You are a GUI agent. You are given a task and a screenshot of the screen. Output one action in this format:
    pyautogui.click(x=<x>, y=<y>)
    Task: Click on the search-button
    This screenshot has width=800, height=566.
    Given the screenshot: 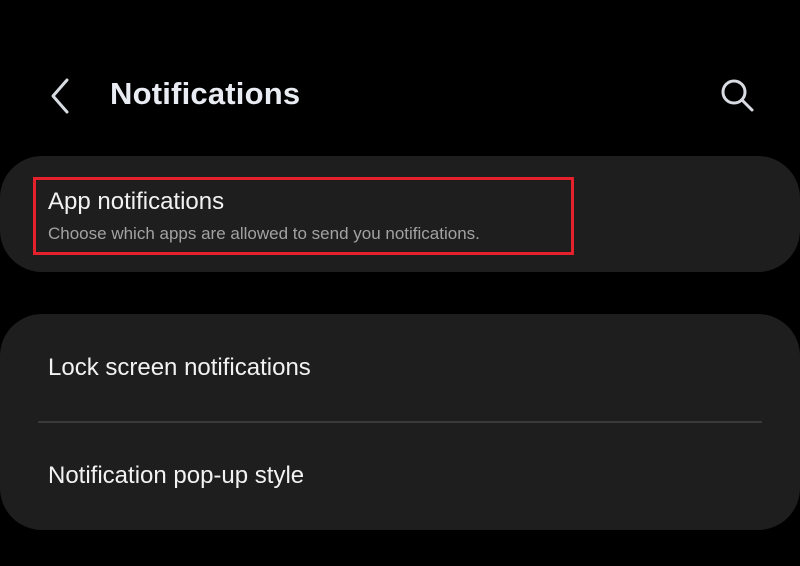 What is the action you would take?
    pyautogui.click(x=738, y=96)
    